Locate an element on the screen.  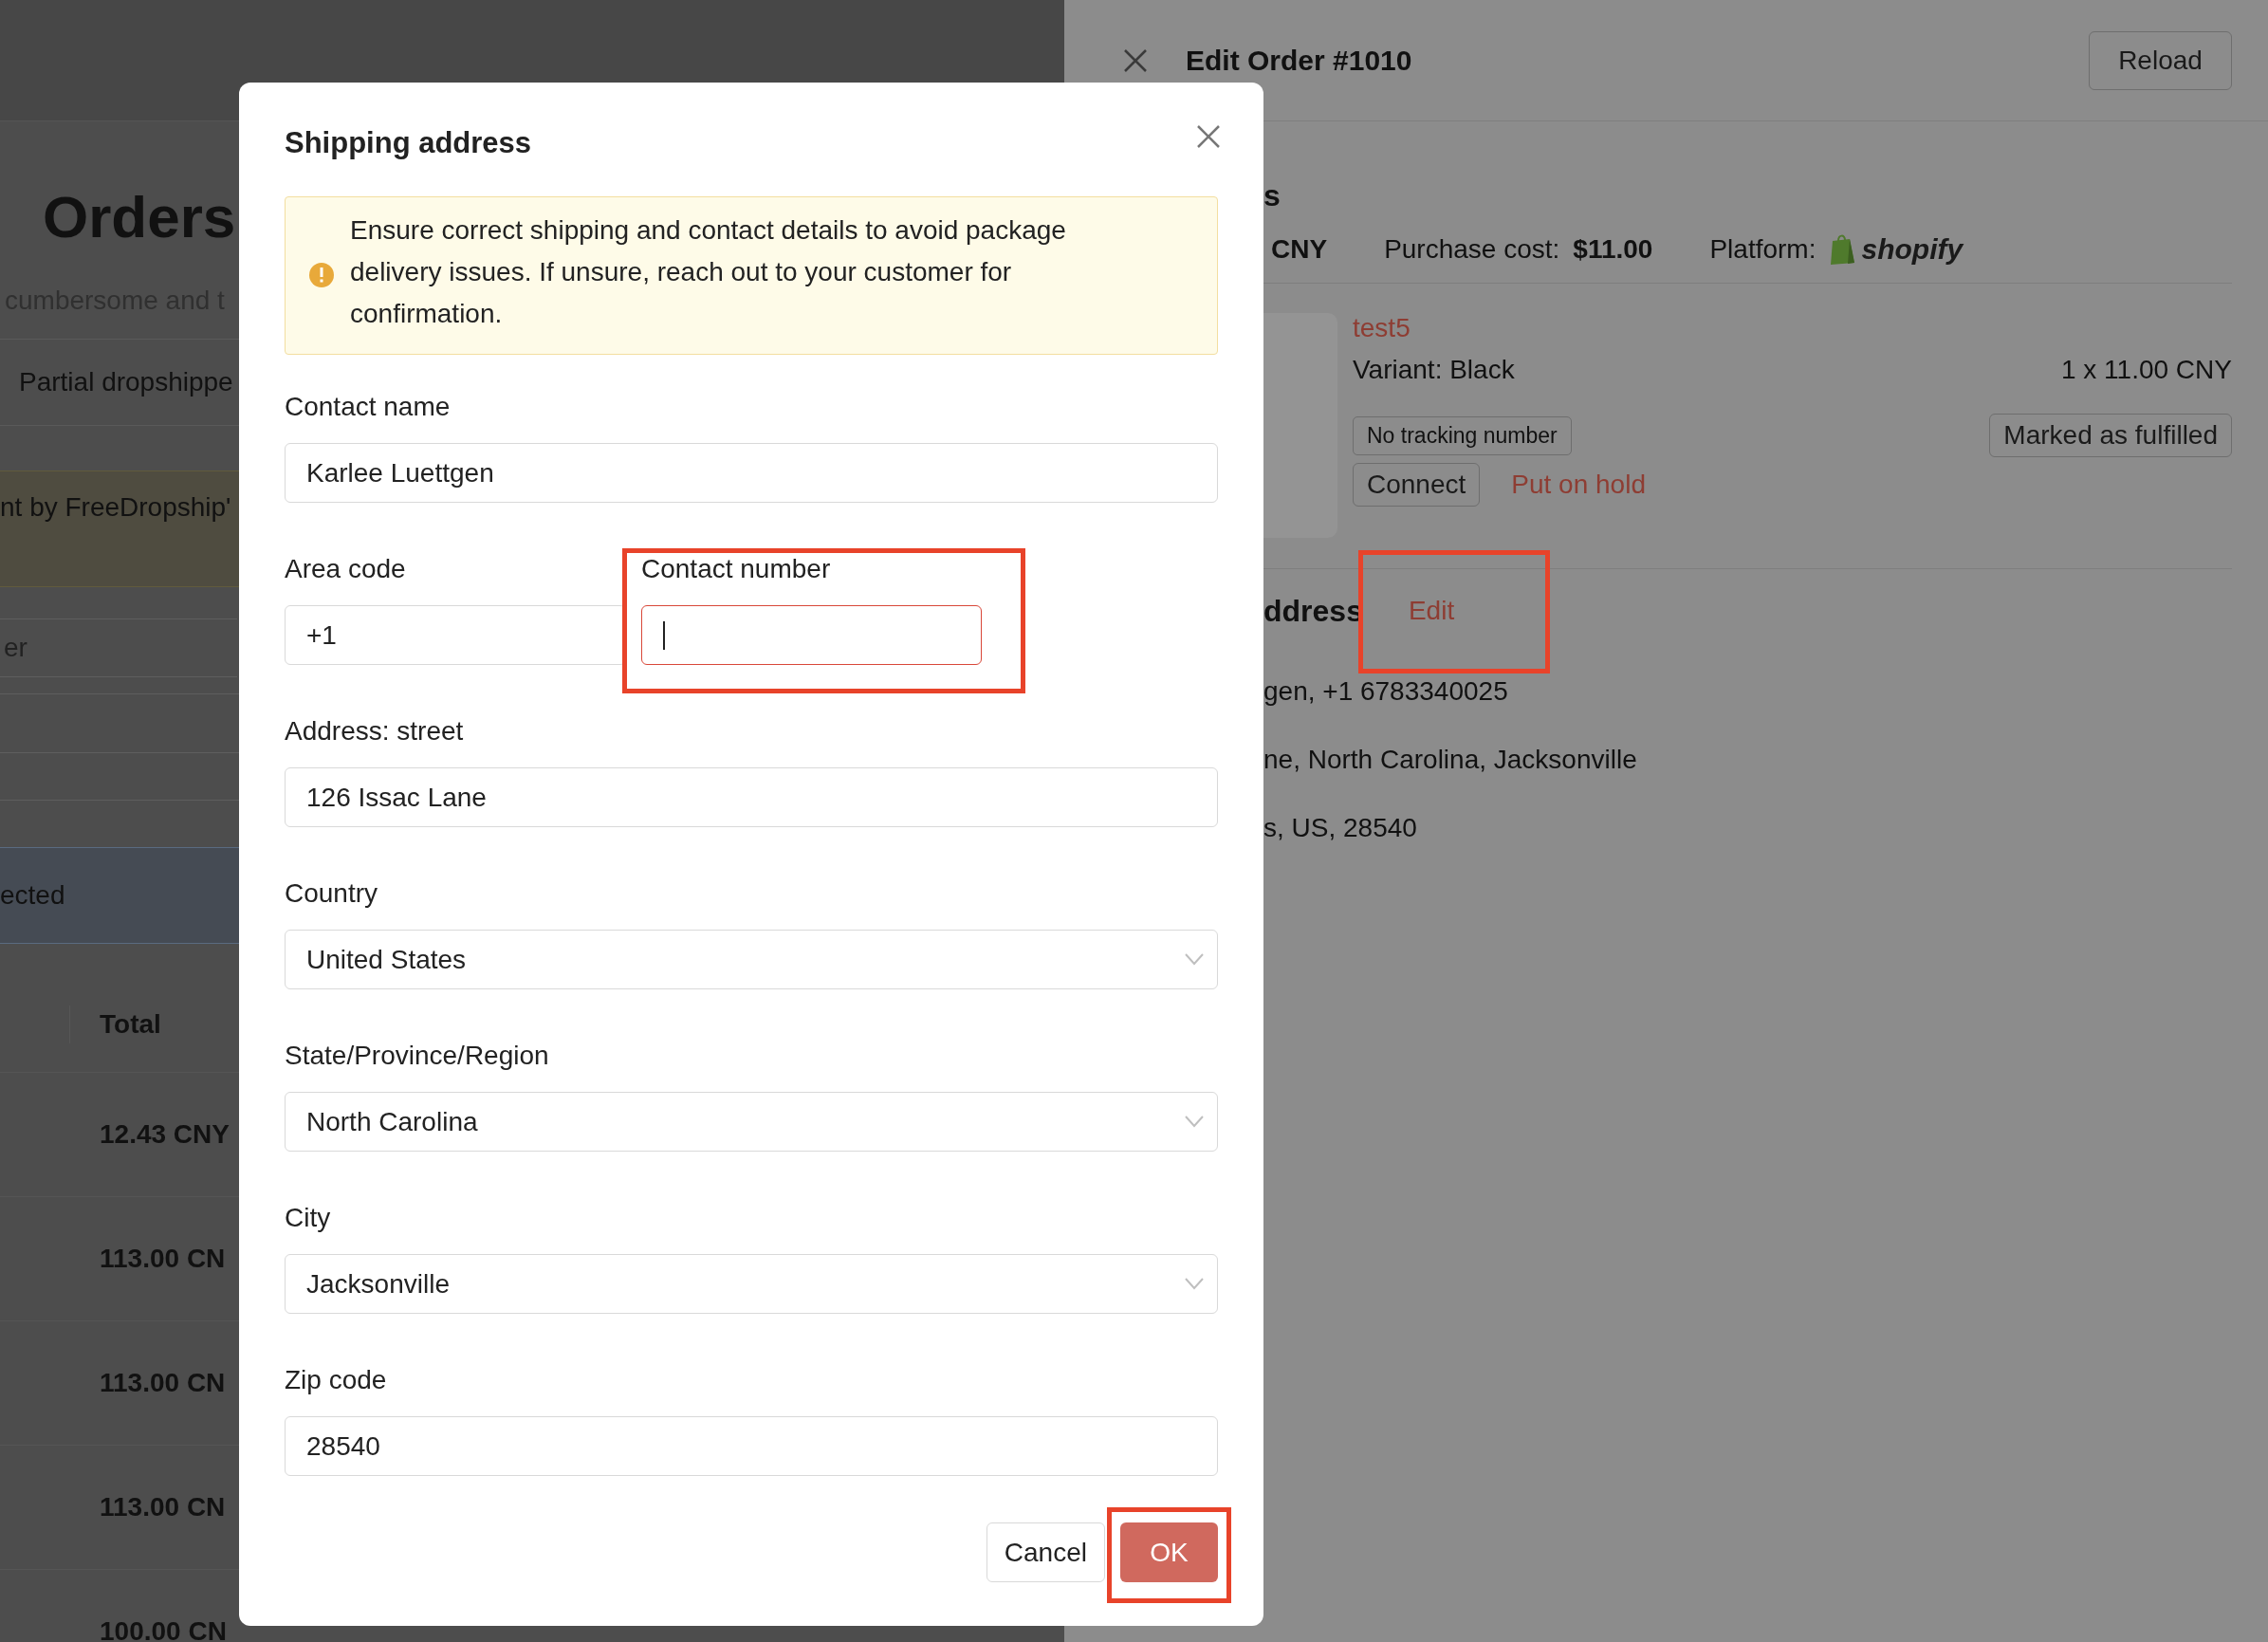
order-amount: CNY is located at coordinates (1299, 249).